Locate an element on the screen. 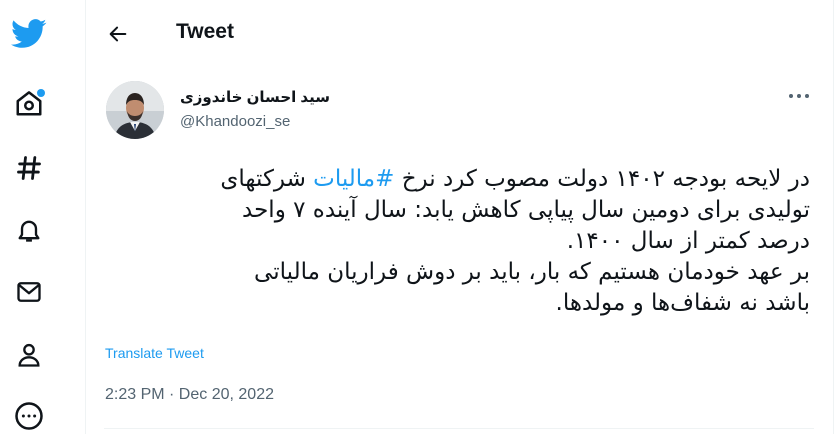 The image size is (835, 434). nav-profile is located at coordinates (29, 355).